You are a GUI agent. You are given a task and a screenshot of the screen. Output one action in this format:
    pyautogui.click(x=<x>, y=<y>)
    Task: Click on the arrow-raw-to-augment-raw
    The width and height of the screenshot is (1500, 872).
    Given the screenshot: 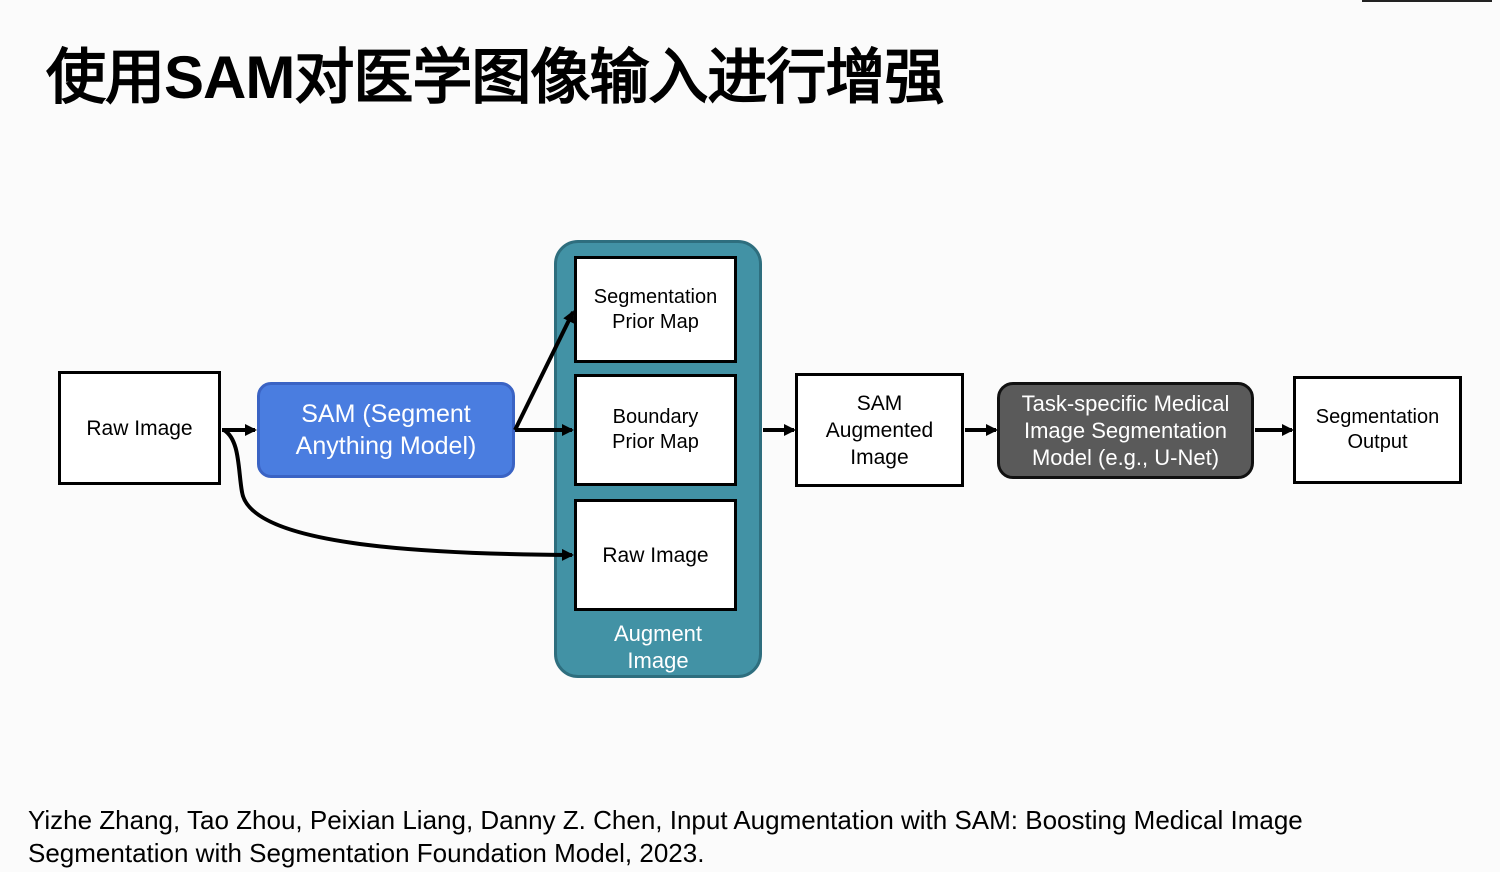 What is the action you would take?
    pyautogui.click(x=398, y=494)
    